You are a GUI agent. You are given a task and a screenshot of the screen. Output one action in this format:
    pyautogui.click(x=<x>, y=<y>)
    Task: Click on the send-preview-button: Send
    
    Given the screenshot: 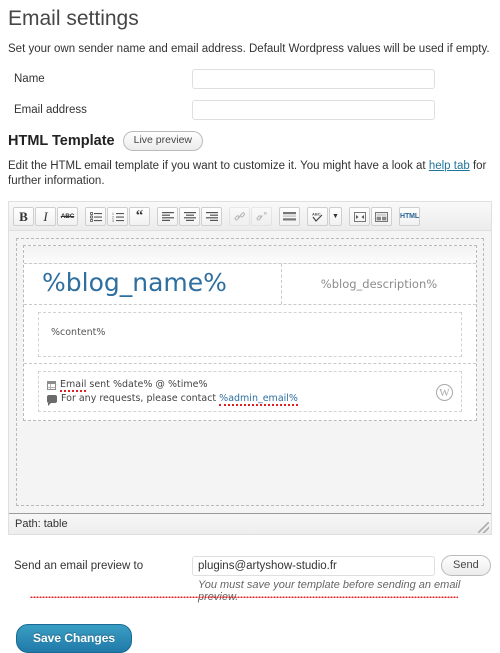 What is the action you would take?
    pyautogui.click(x=466, y=565)
    